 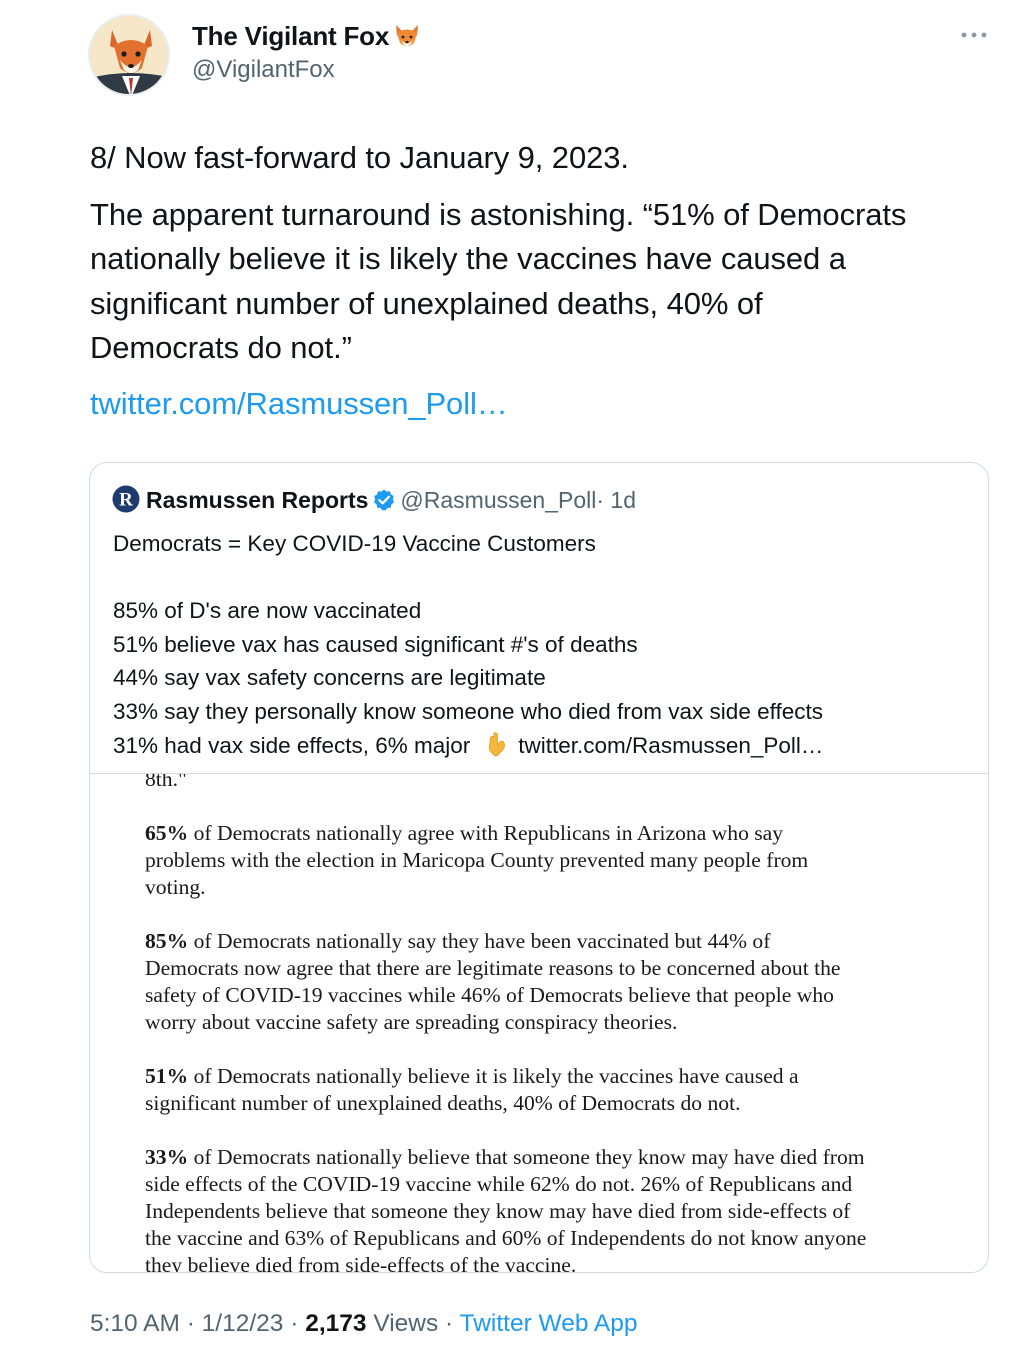 I want to click on views-count: 2,173, so click(x=336, y=1323).